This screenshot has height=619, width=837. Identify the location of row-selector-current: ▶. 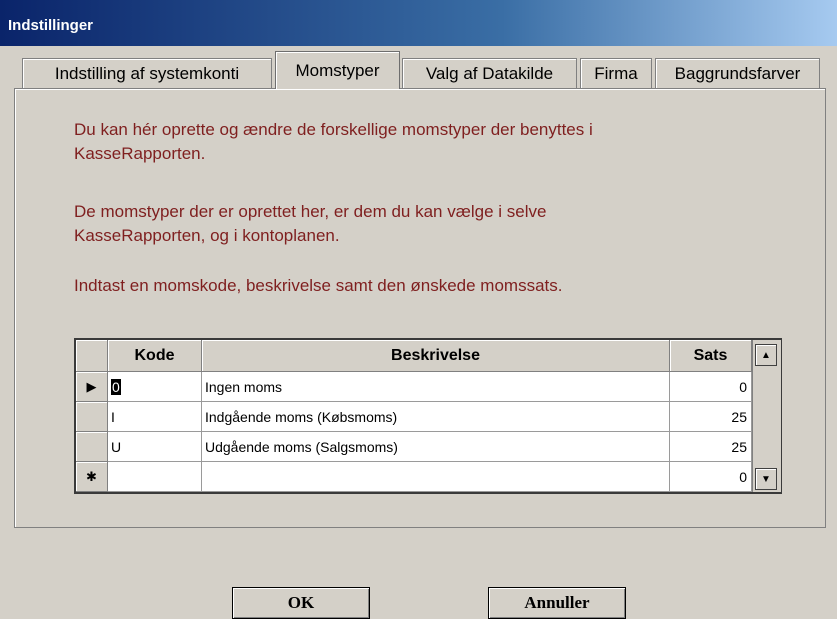
(92, 387).